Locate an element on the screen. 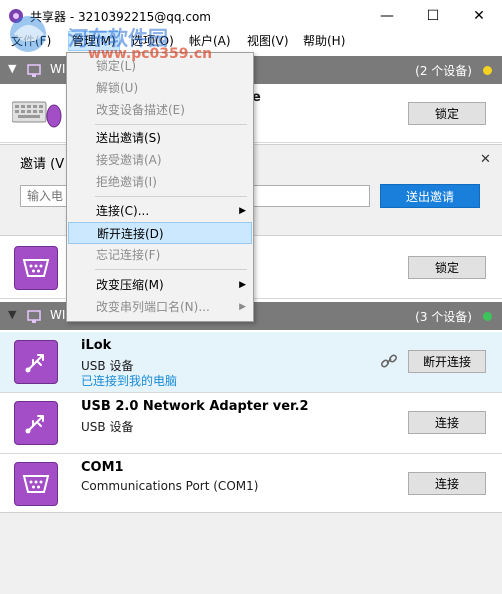  invite-title: 邀请 (V is located at coordinates (42, 164).